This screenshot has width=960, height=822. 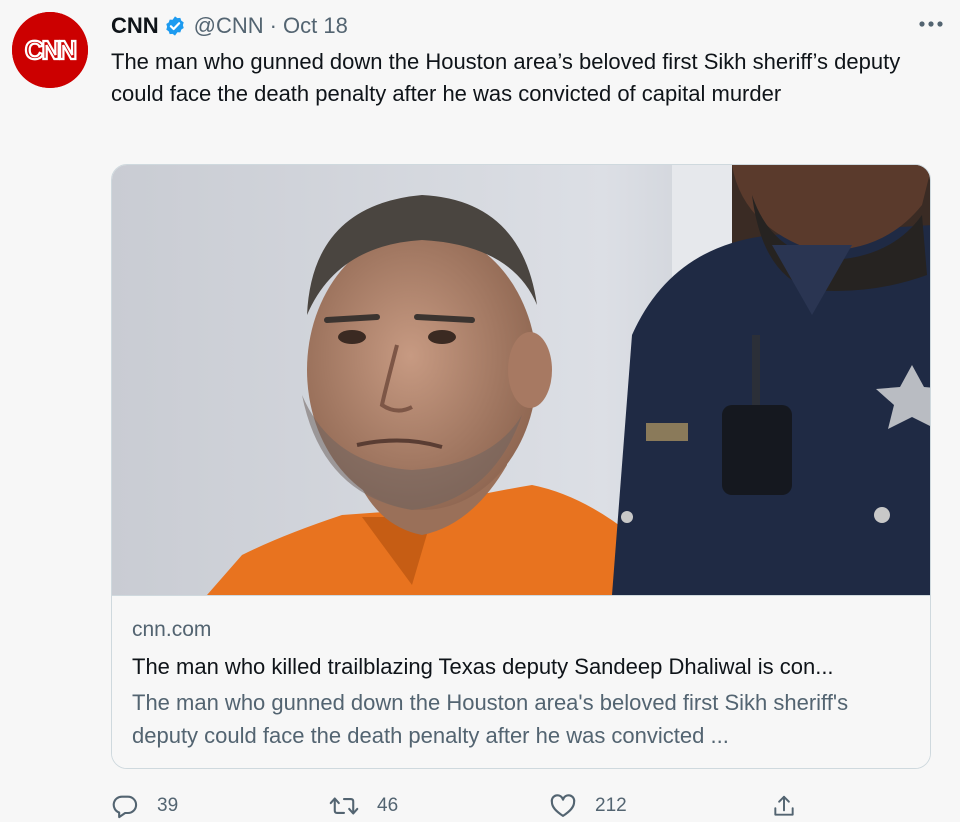 I want to click on action-bar: 39 46 212, so click(x=521, y=806).